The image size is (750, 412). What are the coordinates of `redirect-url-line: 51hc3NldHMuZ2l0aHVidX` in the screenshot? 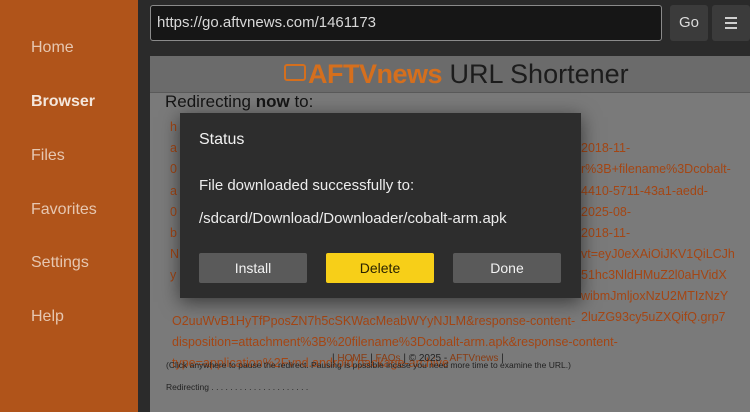 It's located at (654, 275).